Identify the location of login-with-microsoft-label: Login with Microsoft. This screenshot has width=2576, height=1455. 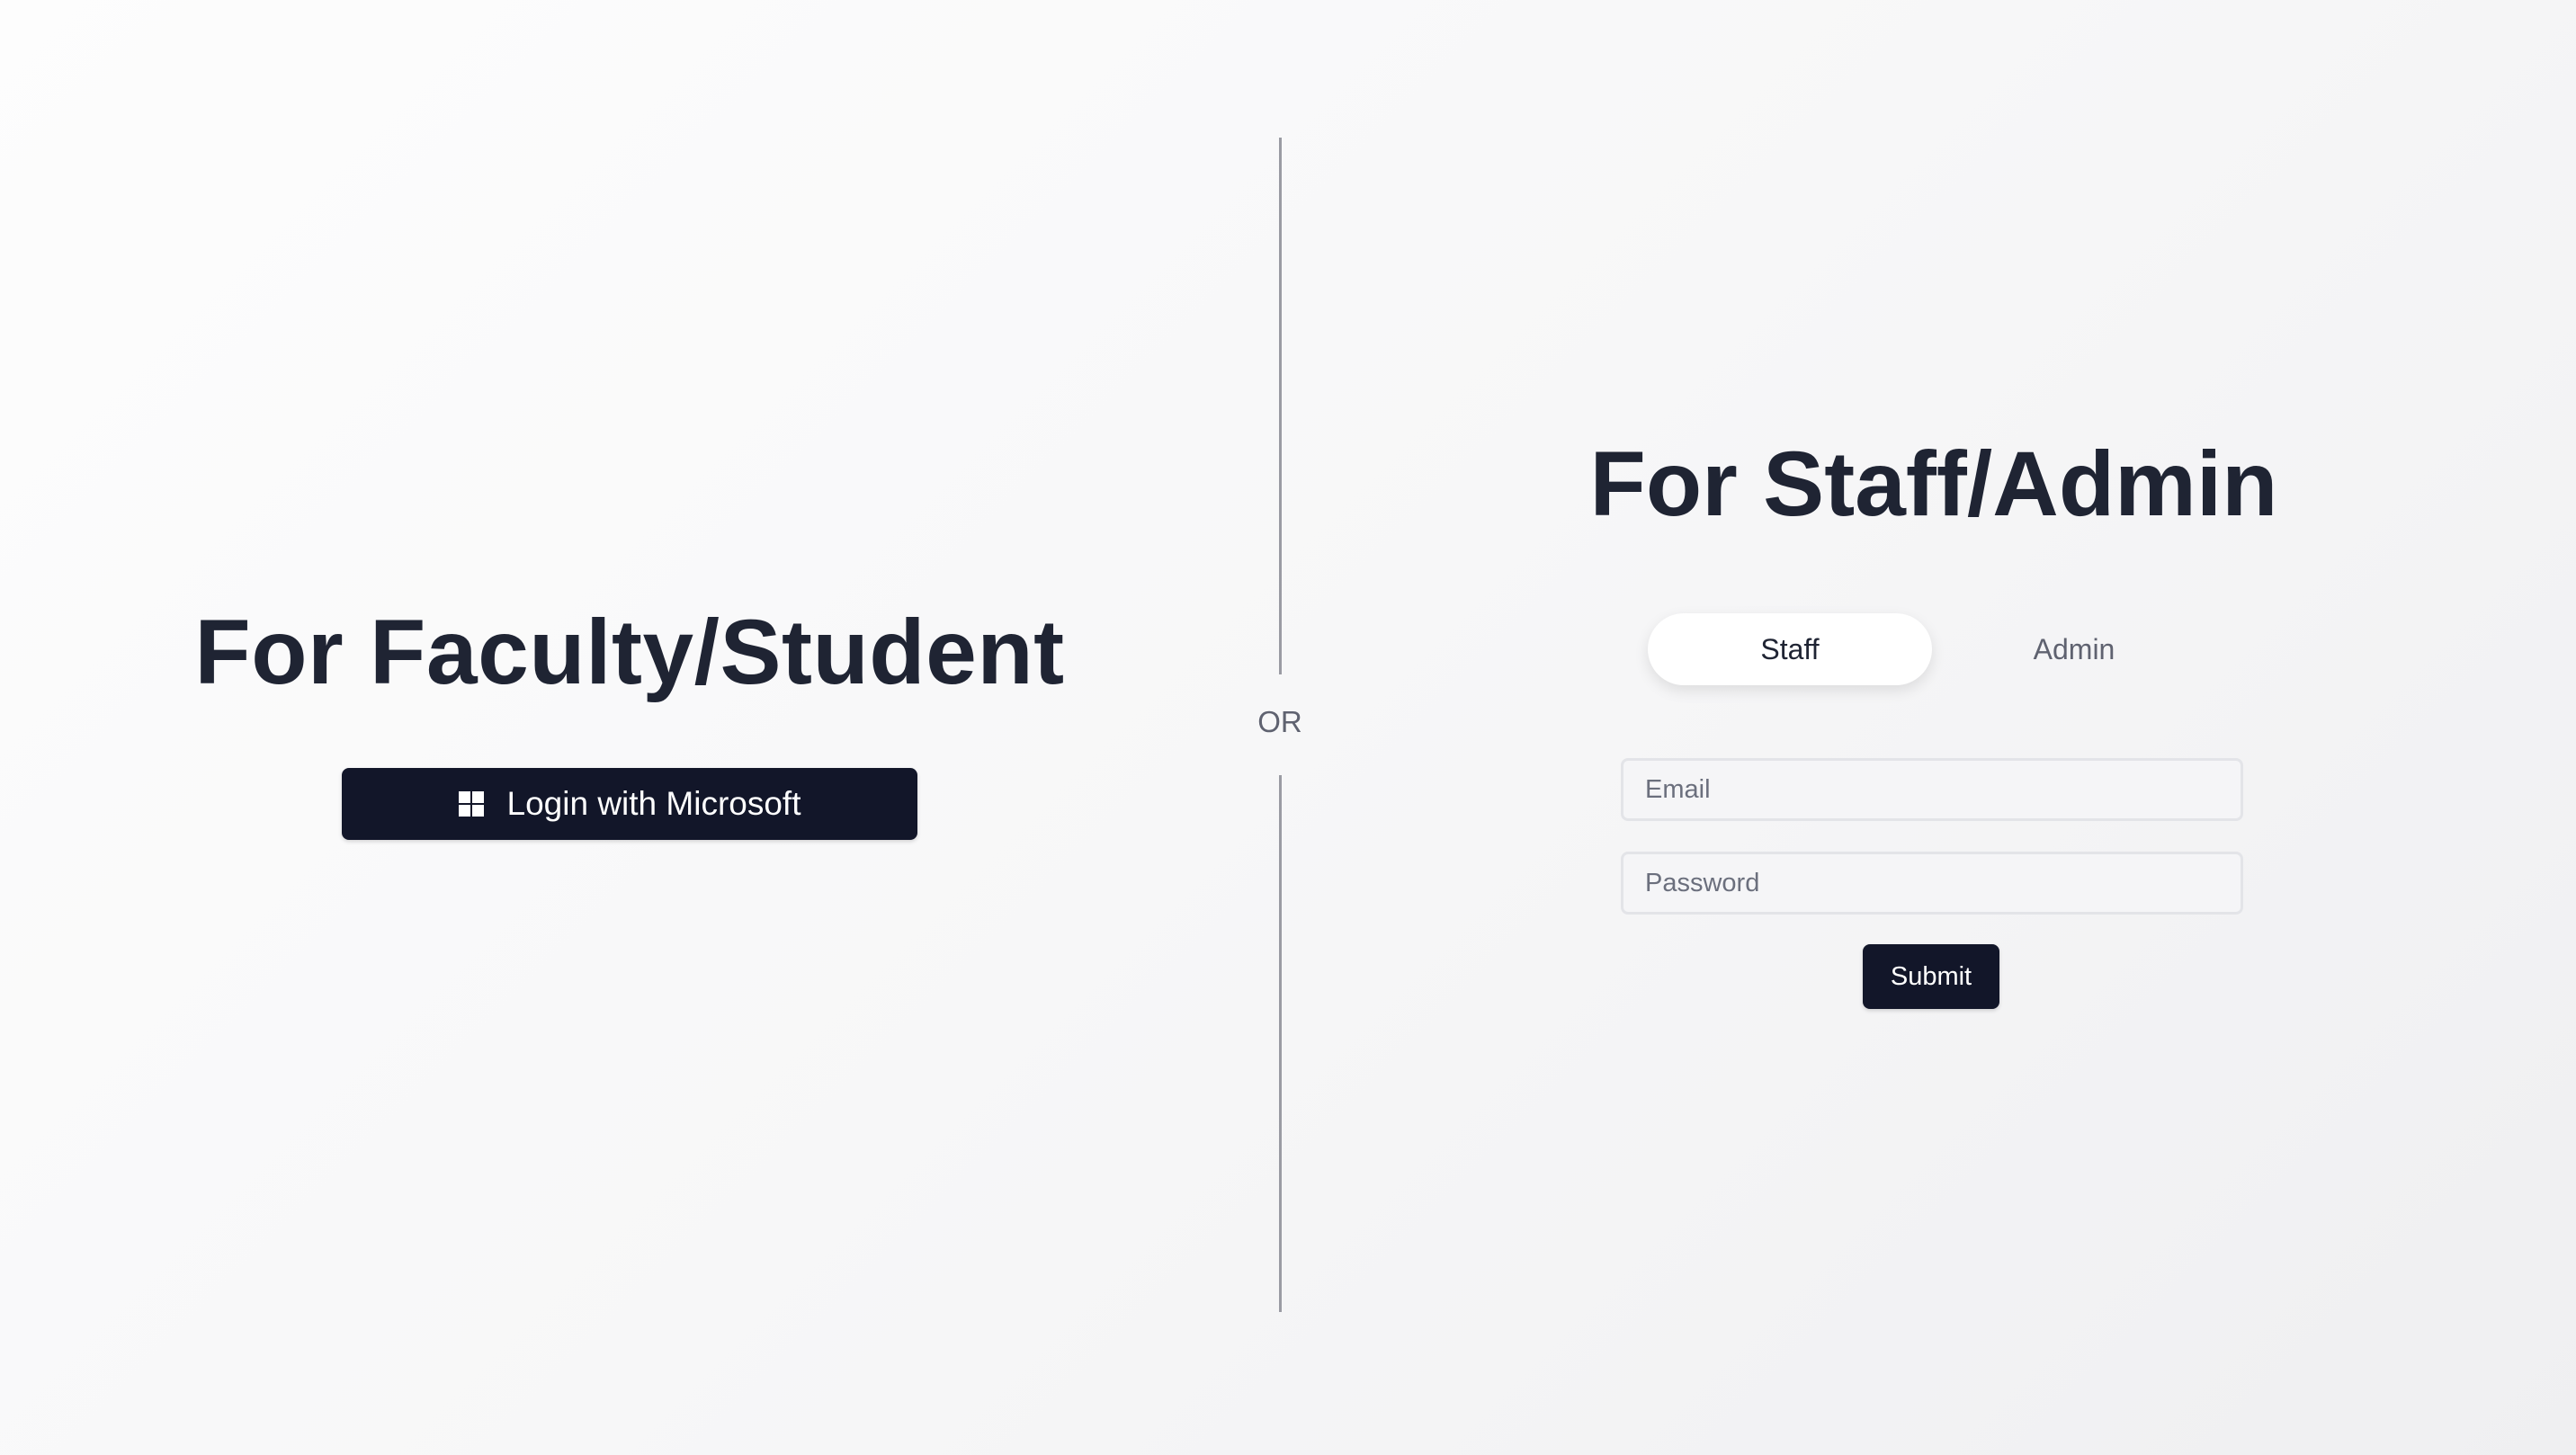
(653, 803).